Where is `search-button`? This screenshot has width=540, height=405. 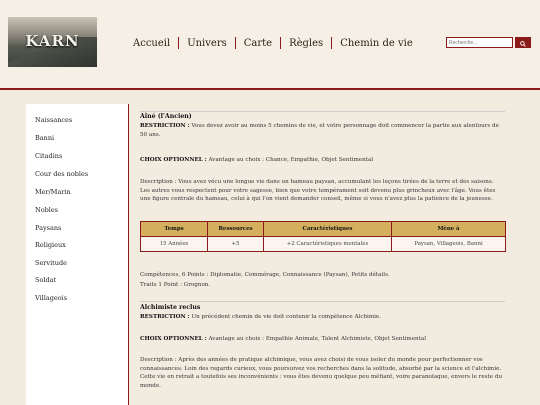
search-button is located at coordinates (523, 42).